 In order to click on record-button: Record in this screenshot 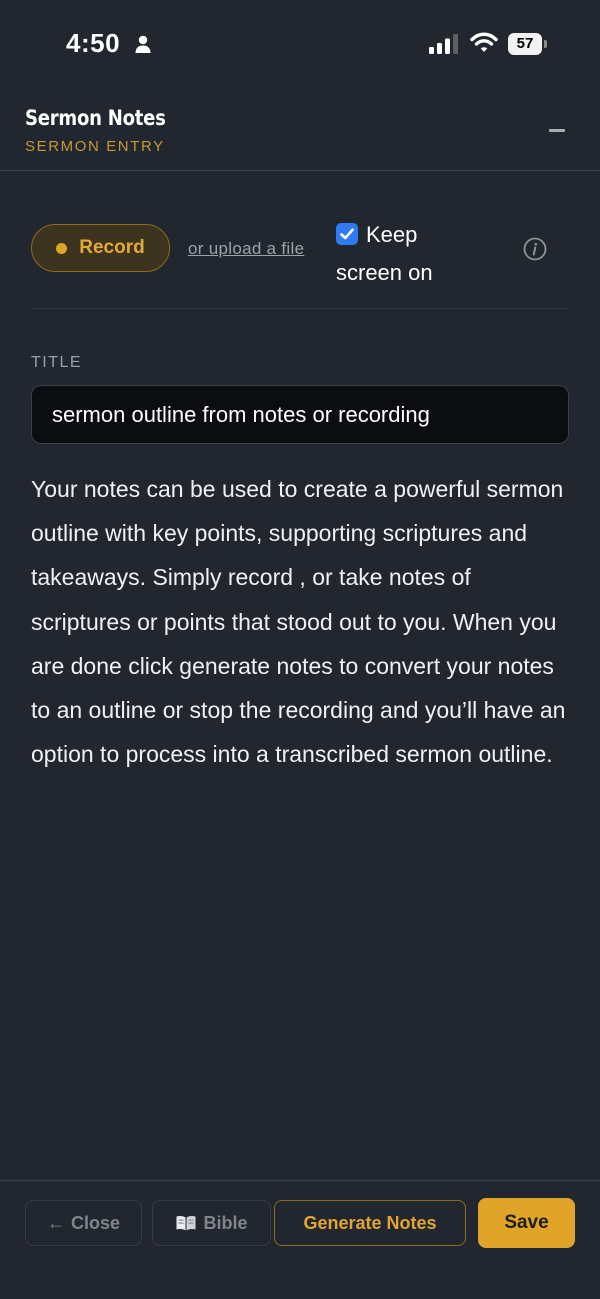, I will do `click(100, 248)`.